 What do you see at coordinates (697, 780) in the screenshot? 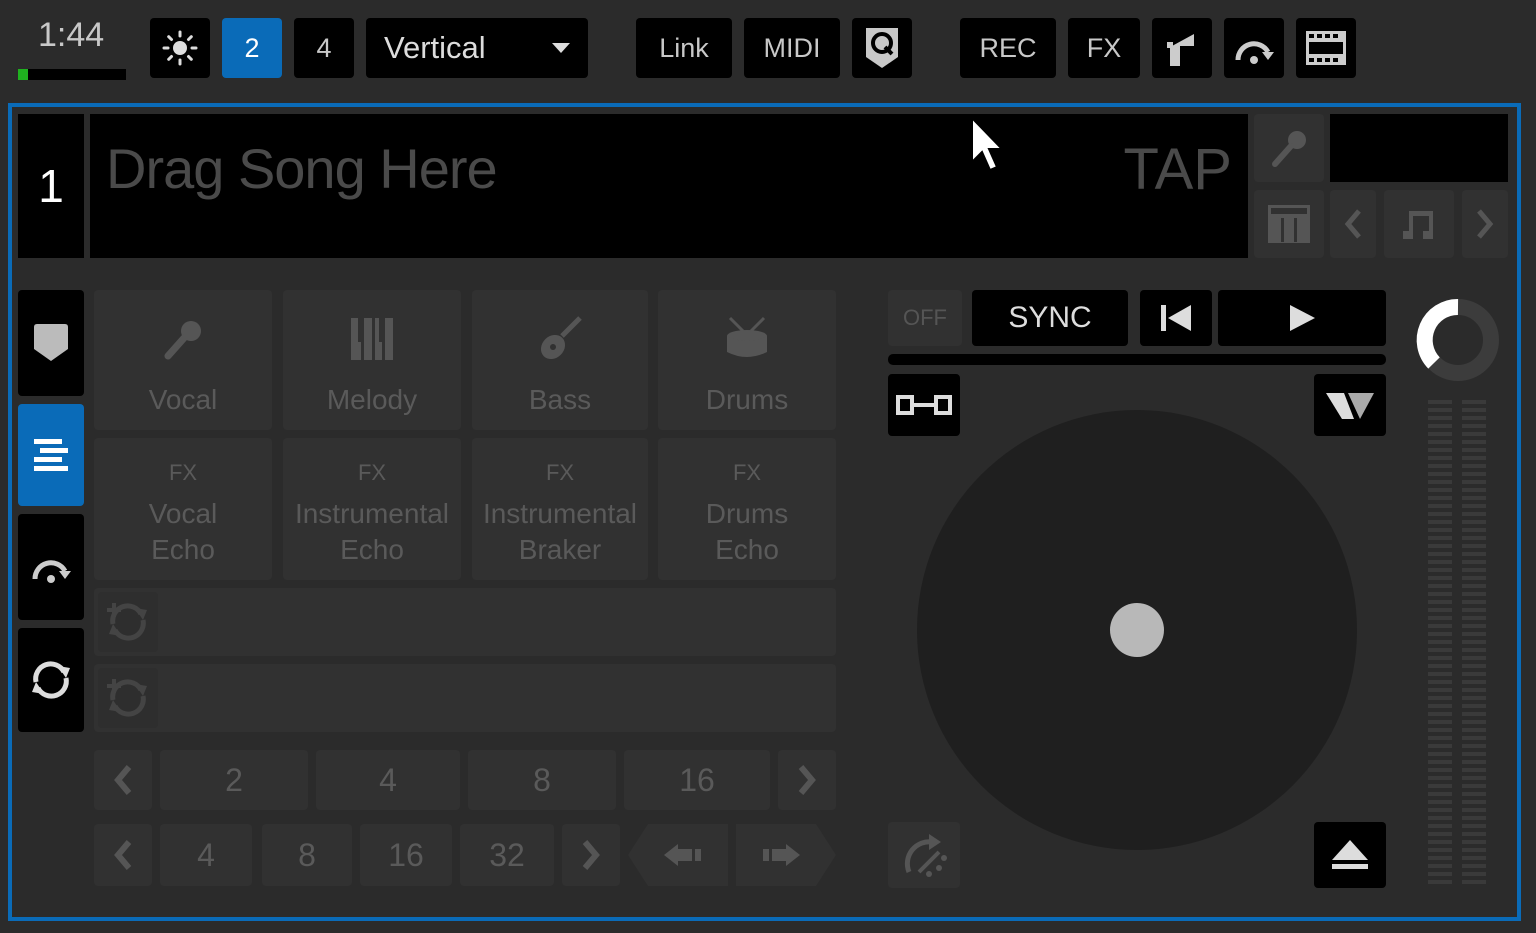
I see `loop-size-button: 16` at bounding box center [697, 780].